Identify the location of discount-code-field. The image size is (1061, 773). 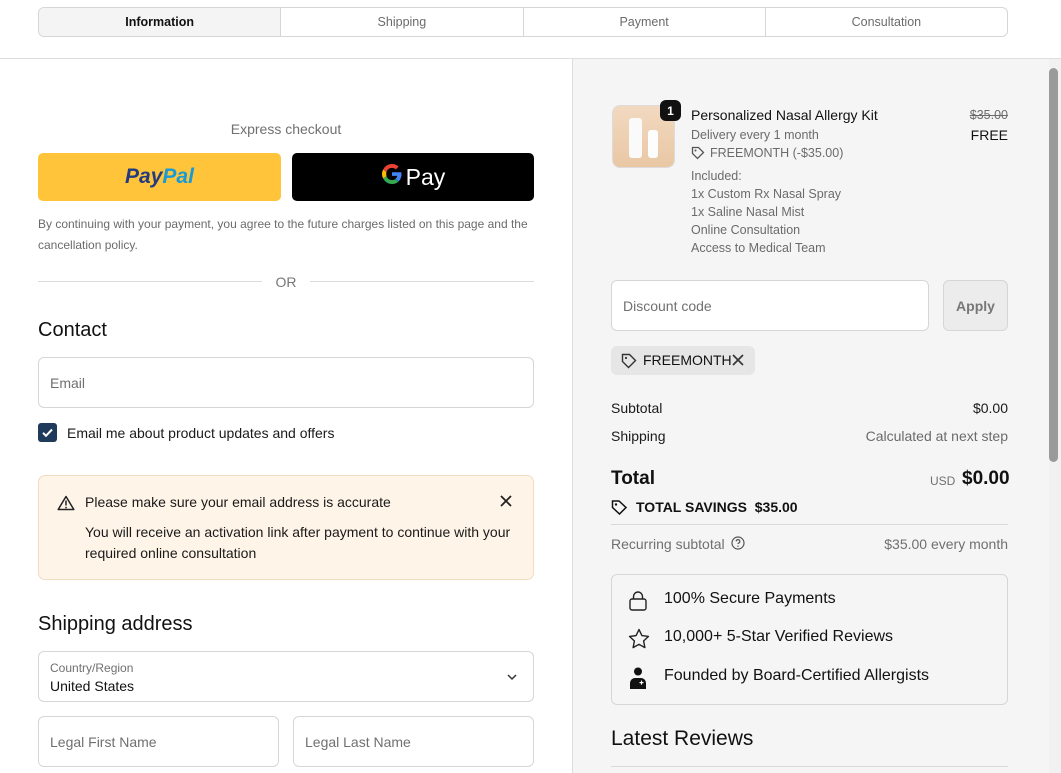
(770, 305).